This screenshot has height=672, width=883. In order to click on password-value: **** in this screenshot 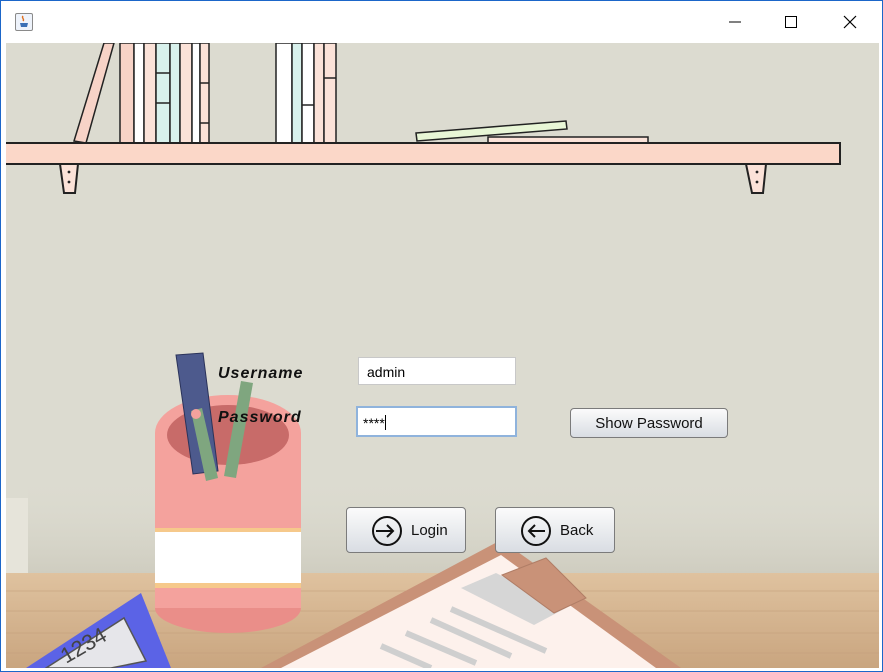, I will do `click(374, 423)`.